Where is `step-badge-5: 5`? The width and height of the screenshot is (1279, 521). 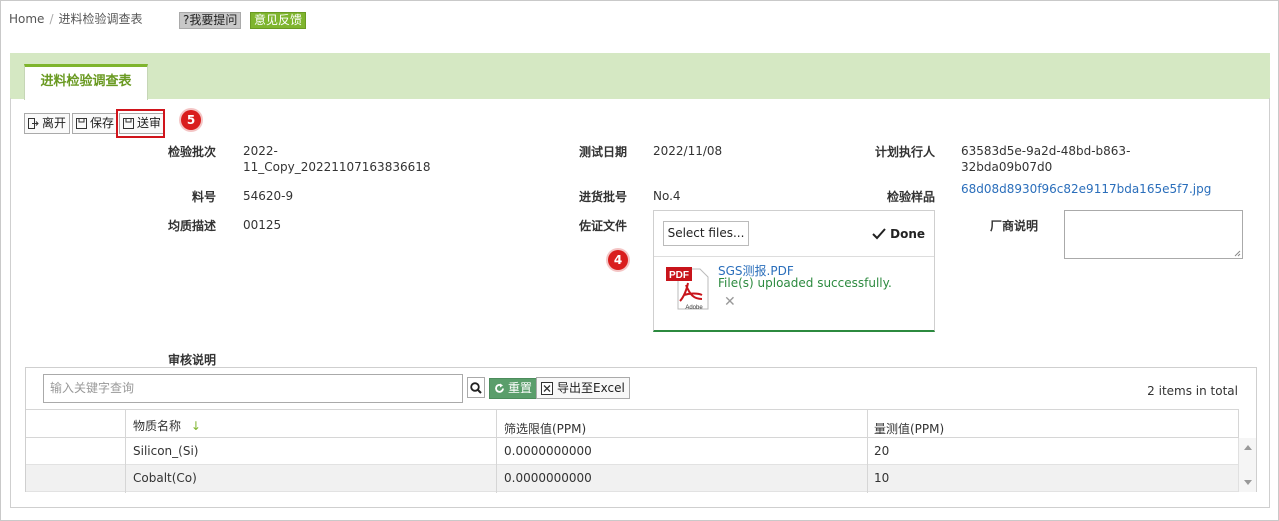 step-badge-5: 5 is located at coordinates (191, 120).